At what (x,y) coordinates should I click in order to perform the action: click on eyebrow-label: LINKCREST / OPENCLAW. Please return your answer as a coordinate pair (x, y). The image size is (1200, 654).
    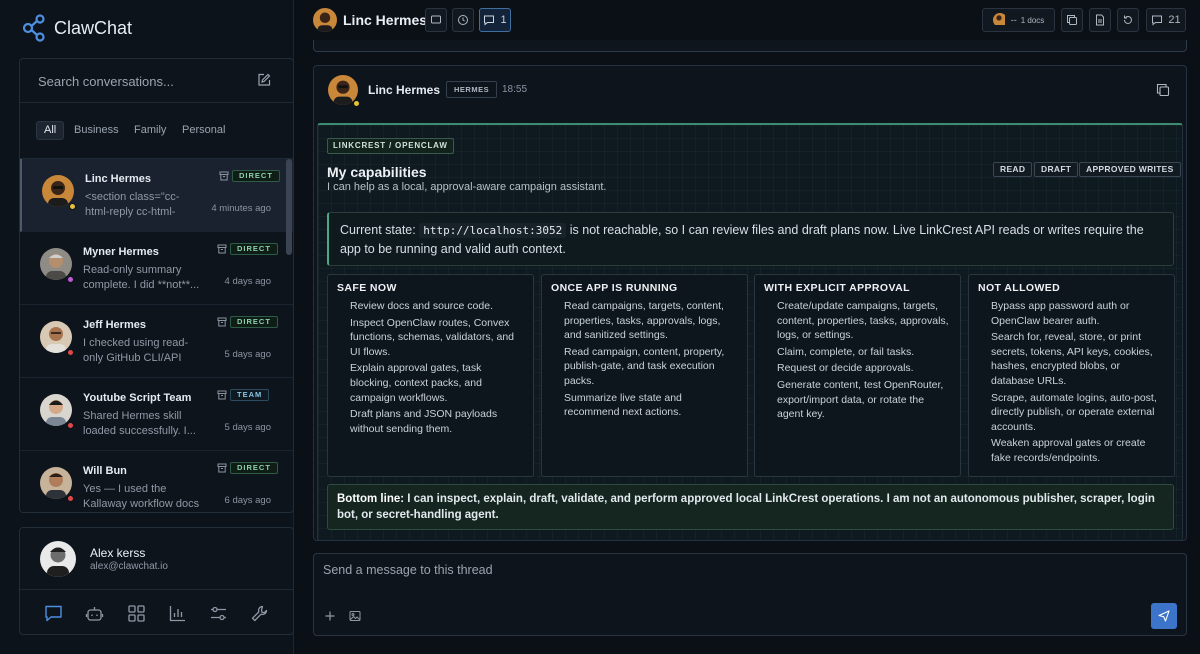
    Looking at the image, I should click on (390, 146).